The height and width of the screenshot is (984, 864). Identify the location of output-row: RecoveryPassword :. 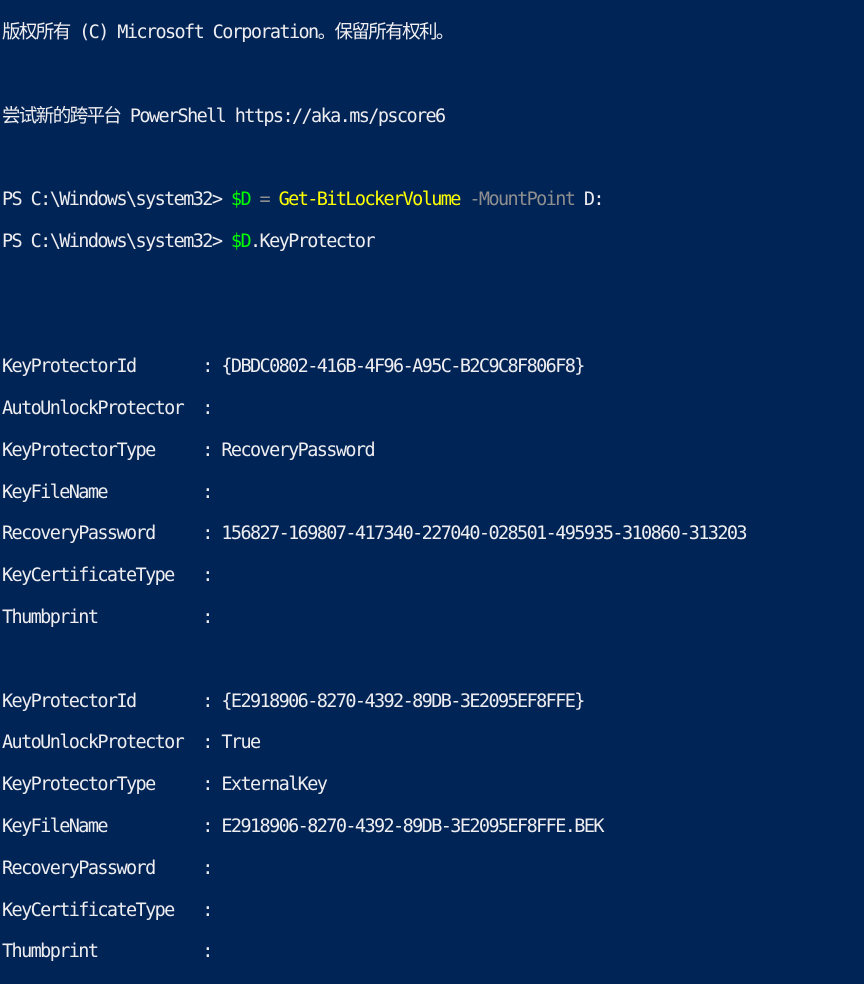
(433, 868).